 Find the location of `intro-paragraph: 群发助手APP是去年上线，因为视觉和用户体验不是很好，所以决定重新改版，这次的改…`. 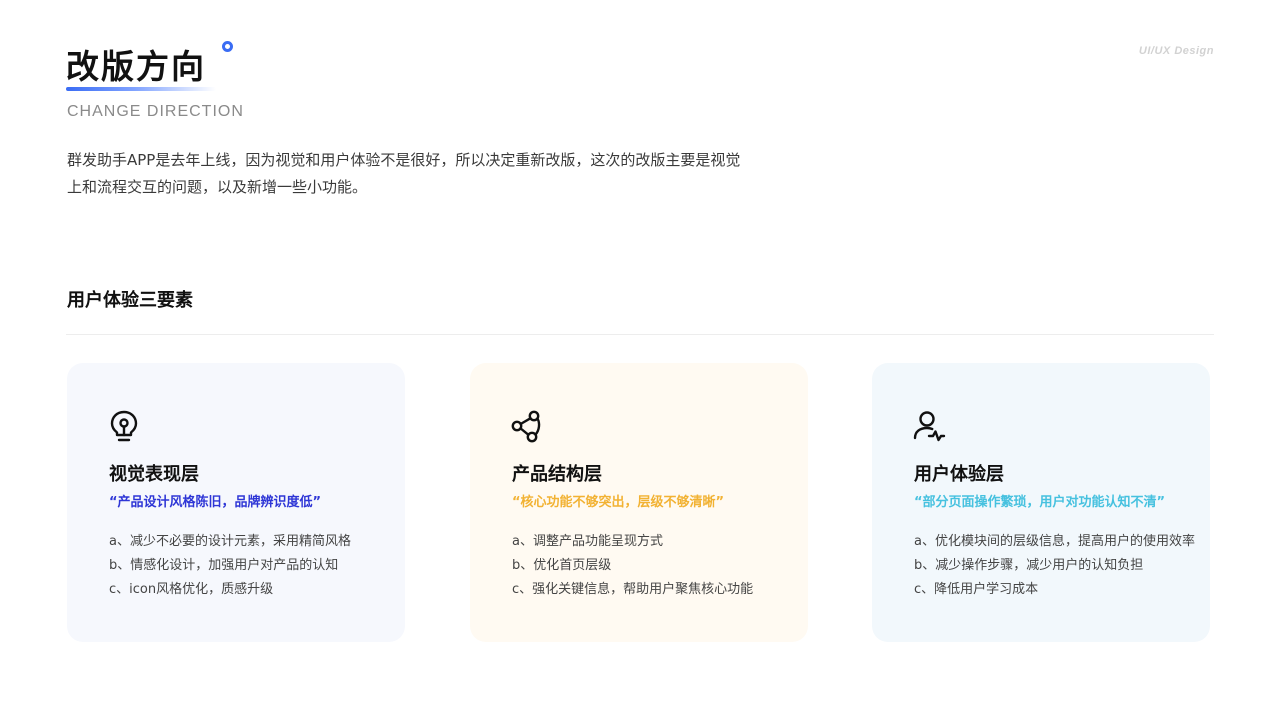

intro-paragraph: 群发助手APP是去年上线，因为视觉和用户体验不是很好，所以决定重新改版，这次的改… is located at coordinates (432, 174).